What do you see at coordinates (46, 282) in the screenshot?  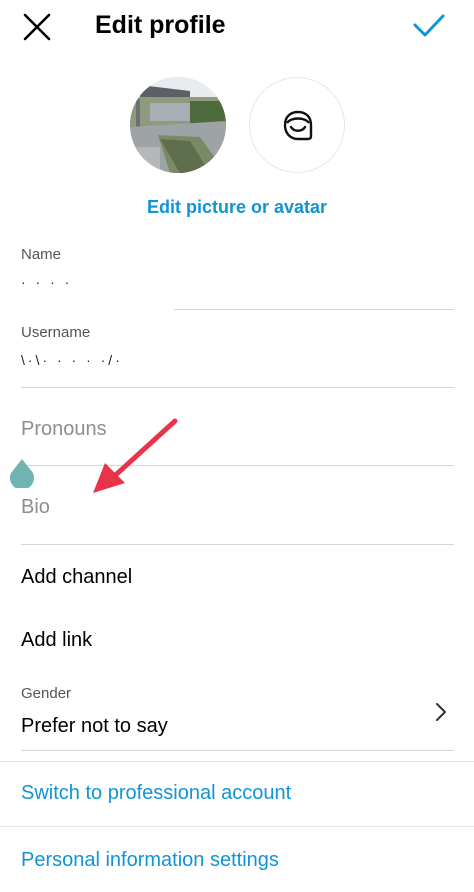 I see `name-field: · · · ·` at bounding box center [46, 282].